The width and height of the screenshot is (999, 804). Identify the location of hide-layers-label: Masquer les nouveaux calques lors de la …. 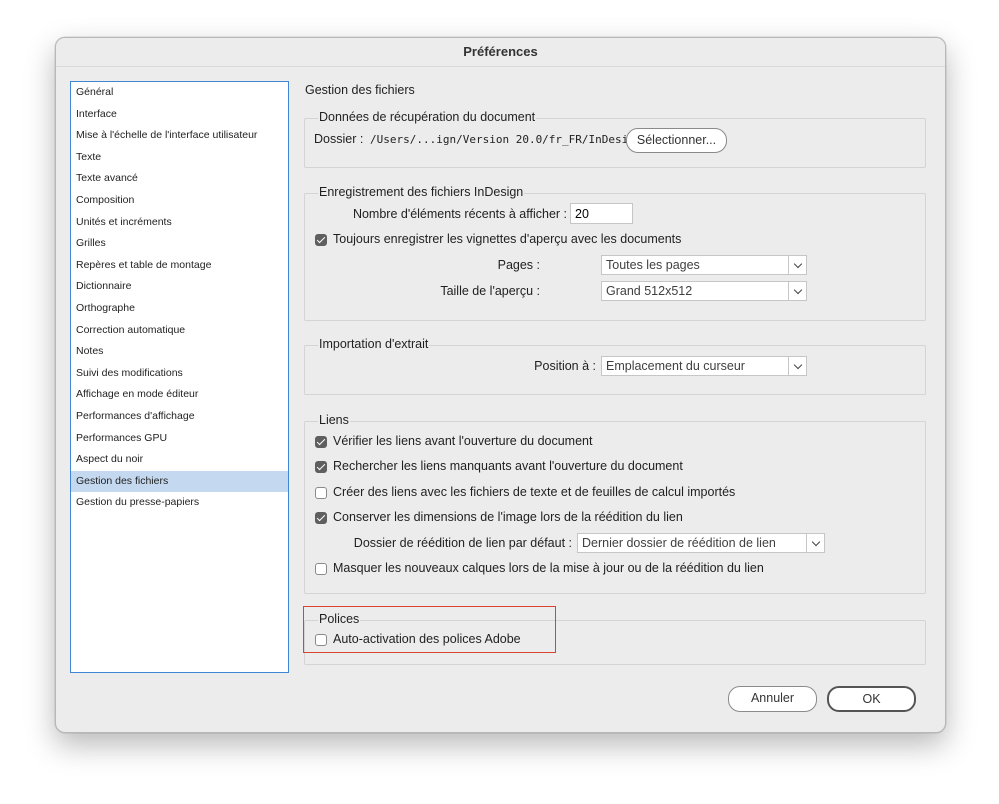
(548, 568).